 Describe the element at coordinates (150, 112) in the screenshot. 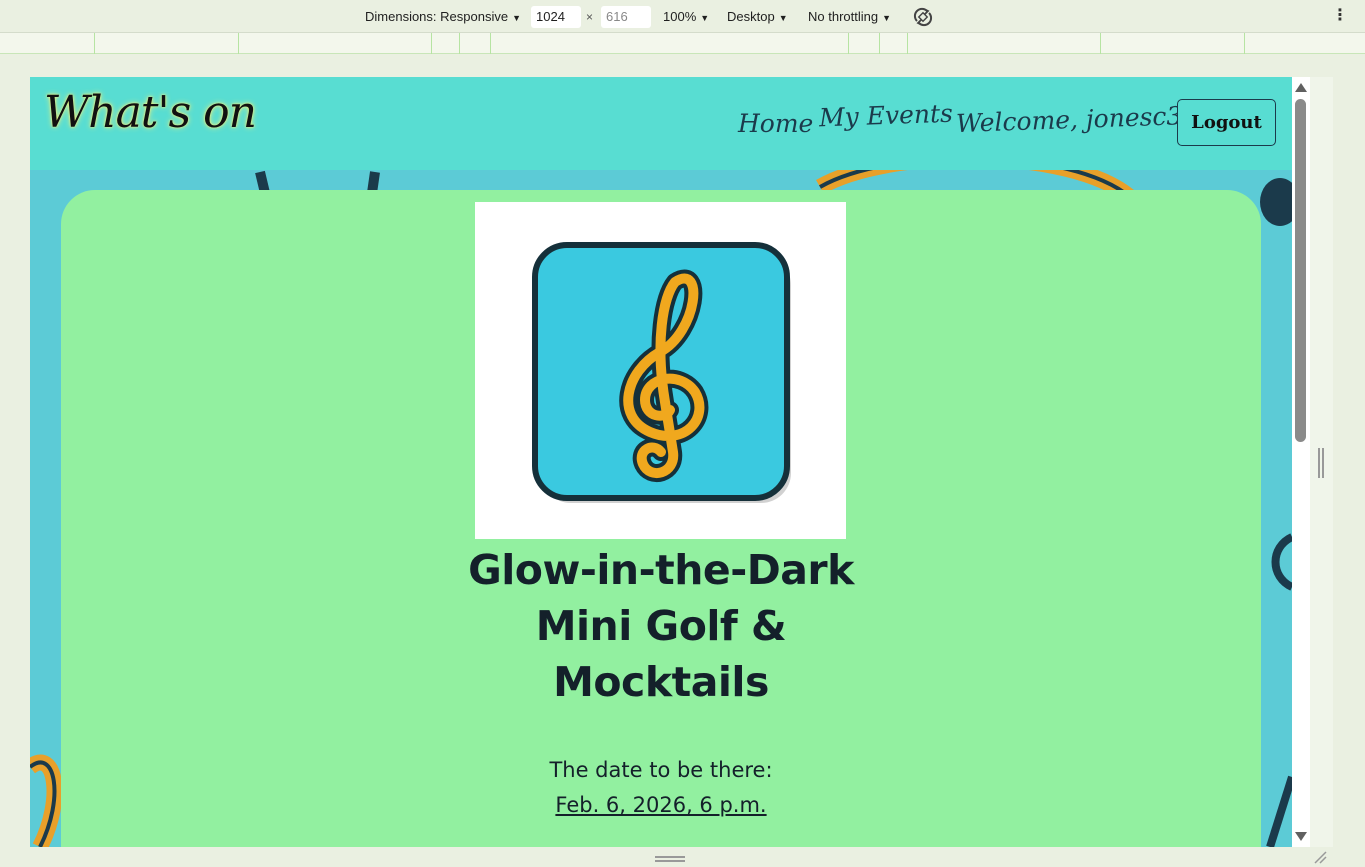

I see `site-logo-link: What's on` at that location.